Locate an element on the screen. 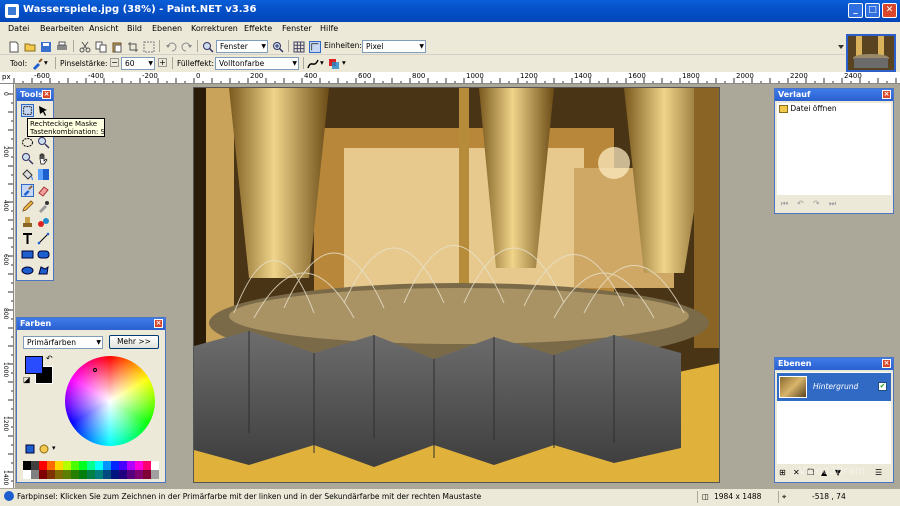  antialiasing-icon is located at coordinates (313, 64).